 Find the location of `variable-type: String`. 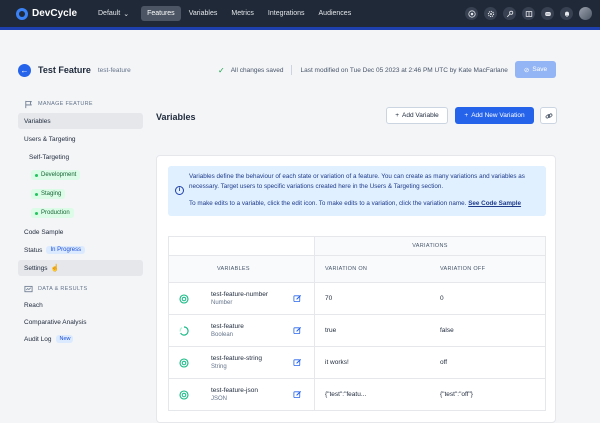

variable-type: String is located at coordinates (219, 367).